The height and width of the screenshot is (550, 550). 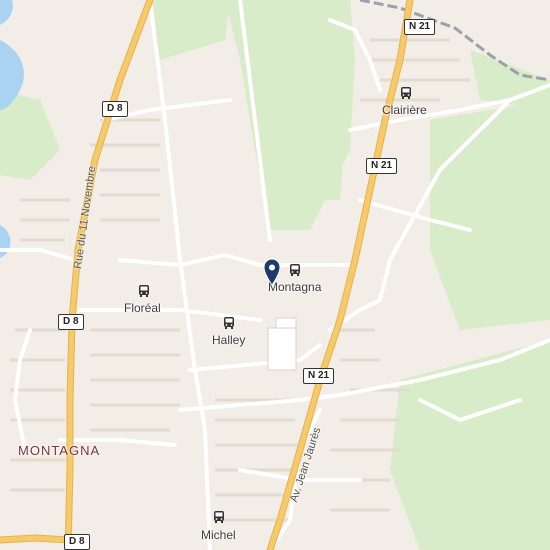 What do you see at coordinates (382, 166) in the screenshot?
I see `road-shield-n21-mid: N 21` at bounding box center [382, 166].